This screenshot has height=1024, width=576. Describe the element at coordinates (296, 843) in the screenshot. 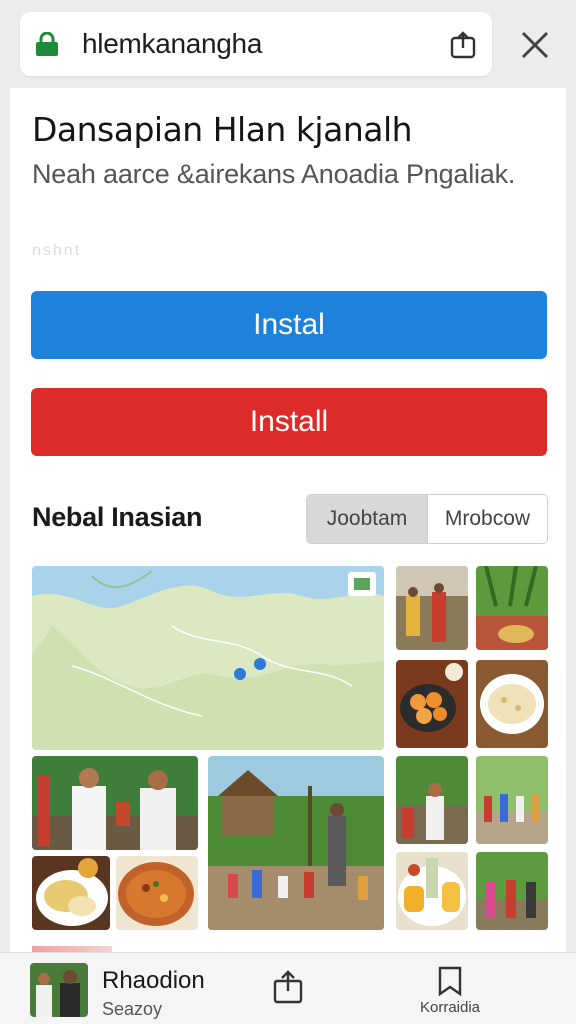

I see `photo-village-crowd` at that location.